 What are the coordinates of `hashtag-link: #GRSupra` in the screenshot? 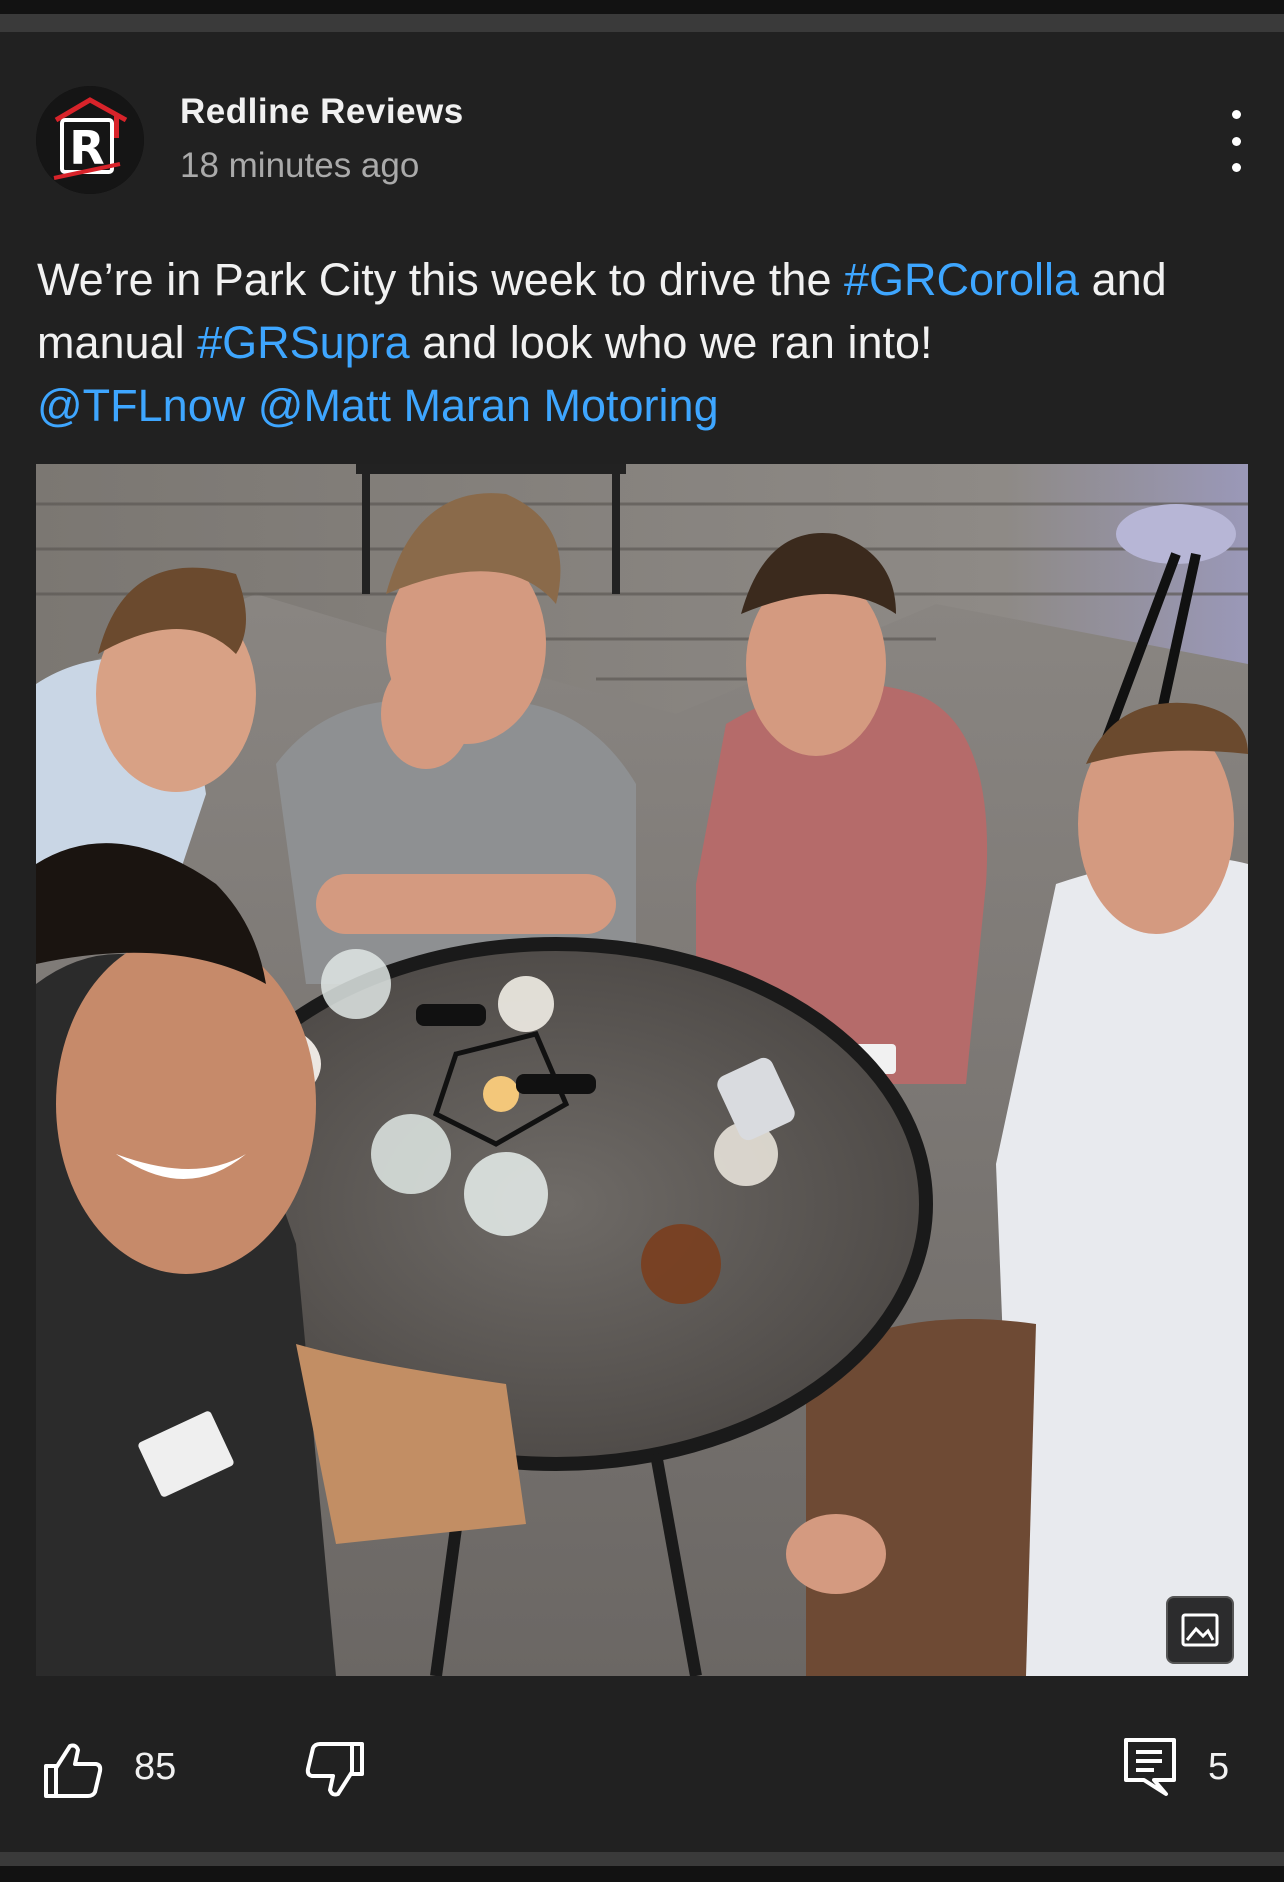 It's located at (303, 342).